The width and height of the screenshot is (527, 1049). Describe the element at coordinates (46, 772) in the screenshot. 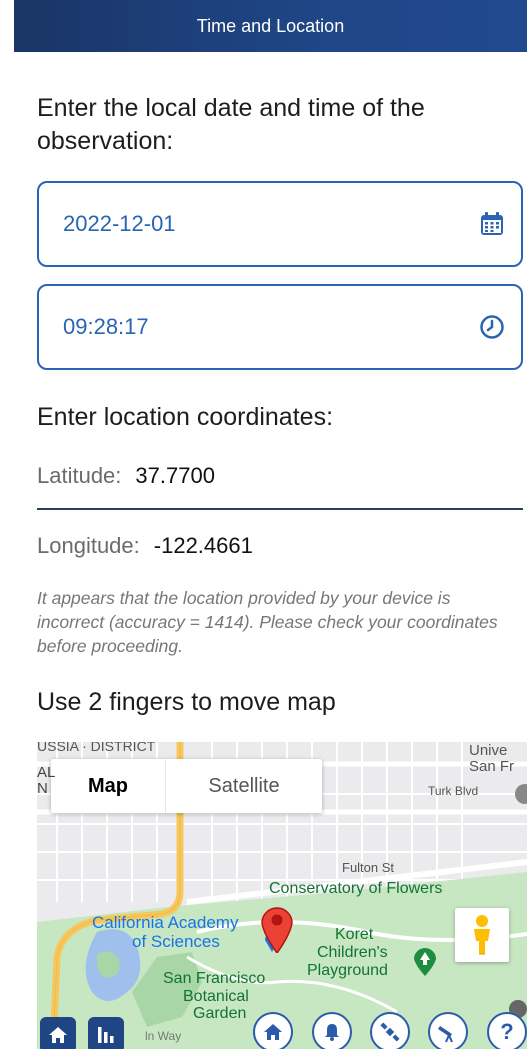

I see `map-label-left-1: AL` at that location.